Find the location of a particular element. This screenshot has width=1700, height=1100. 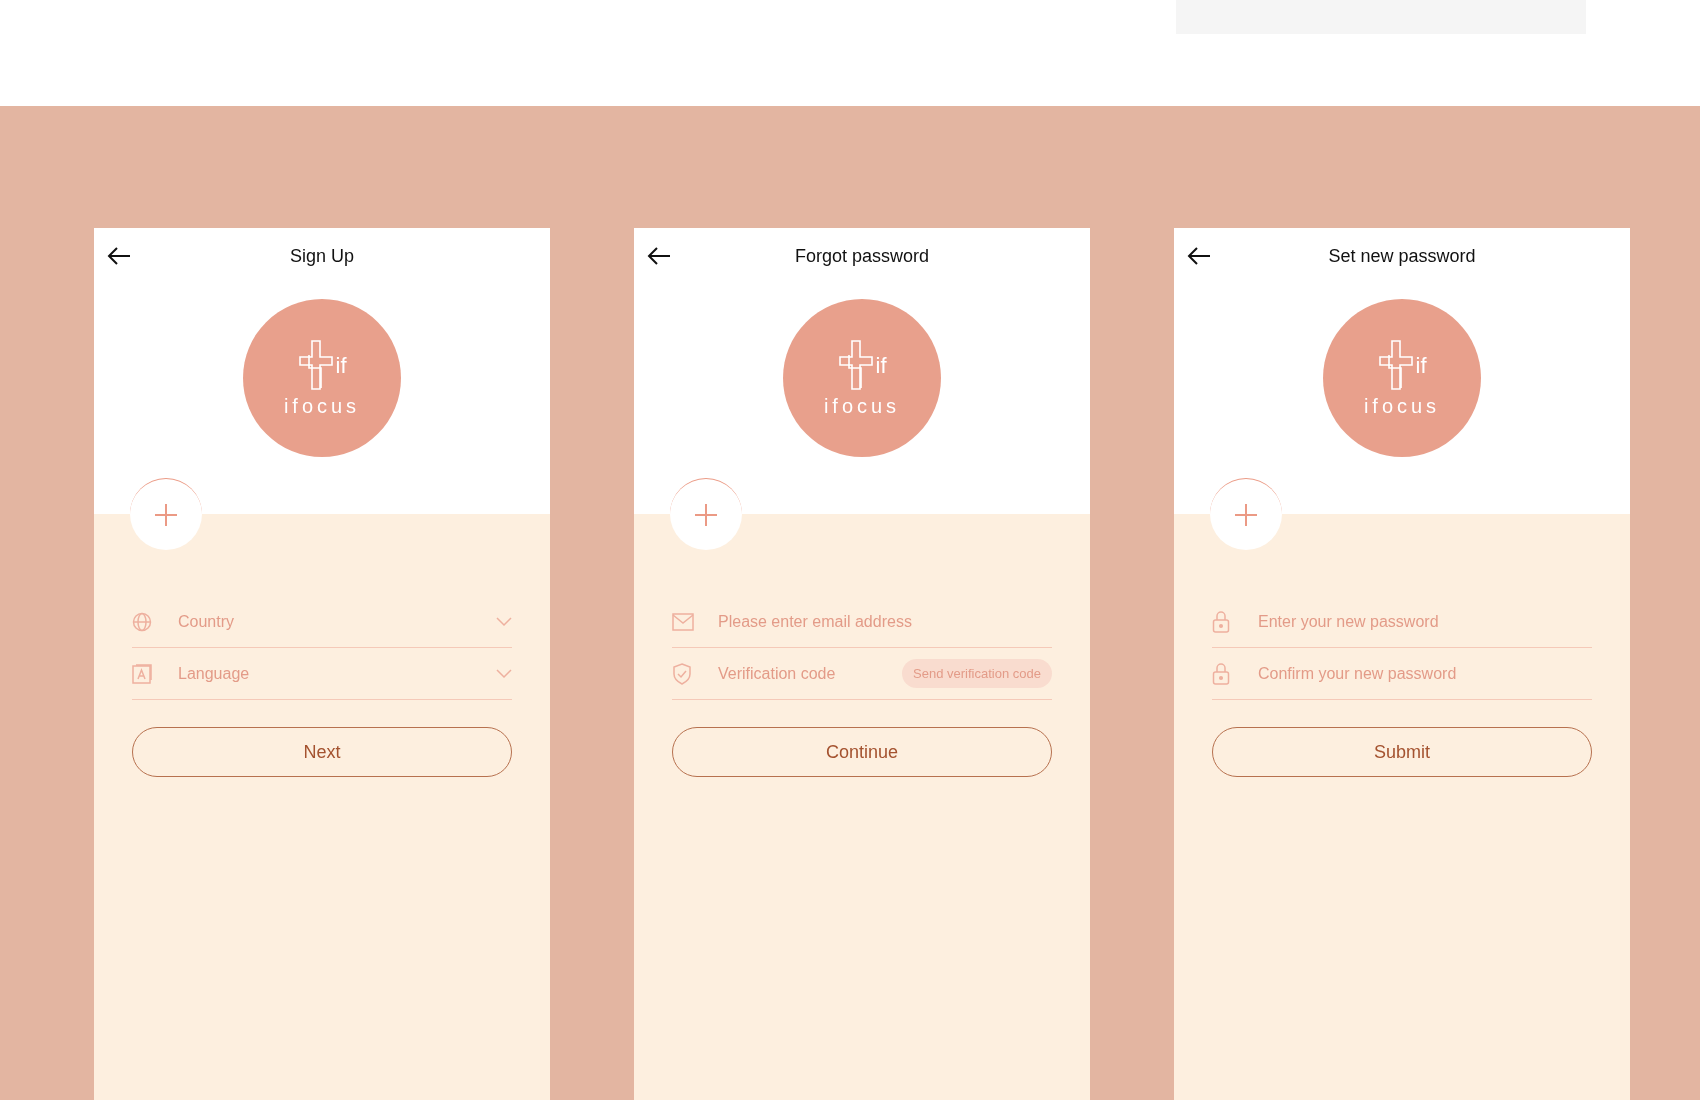

screen-title: Sign Up is located at coordinates (321, 256).